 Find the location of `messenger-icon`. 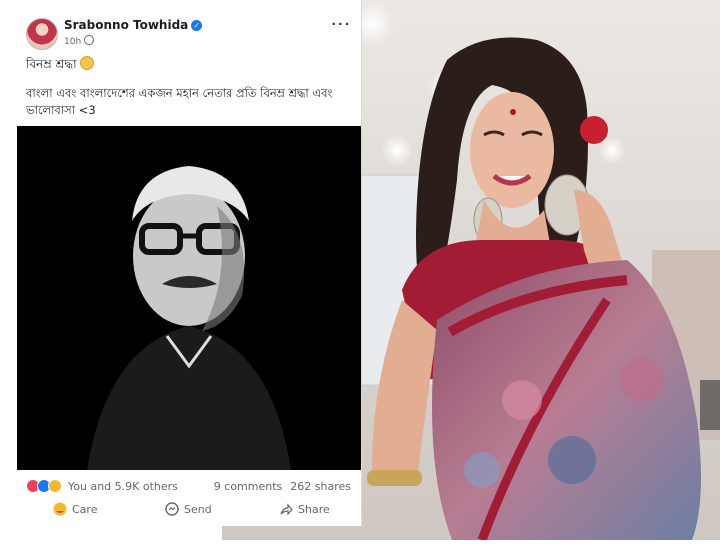

messenger-icon is located at coordinates (172, 509).